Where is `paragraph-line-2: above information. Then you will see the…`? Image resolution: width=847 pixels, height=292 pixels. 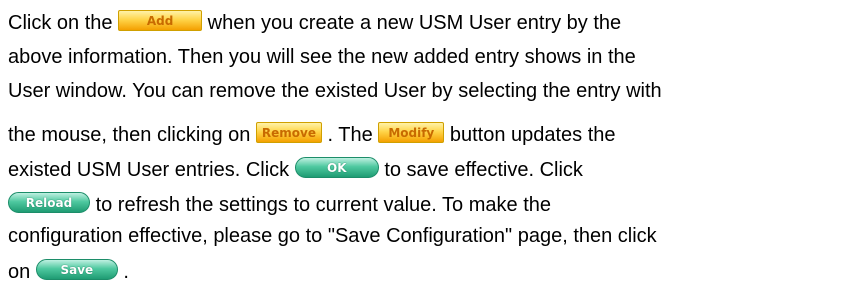 paragraph-line-2: above information. Then you will see the… is located at coordinates (322, 57).